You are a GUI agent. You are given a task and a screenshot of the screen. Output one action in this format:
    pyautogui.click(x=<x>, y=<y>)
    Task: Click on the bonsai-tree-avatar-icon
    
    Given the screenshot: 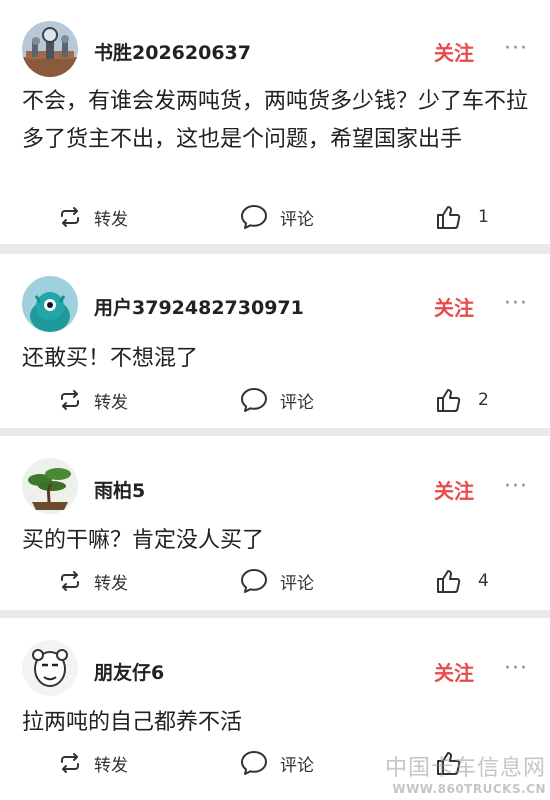 What is the action you would take?
    pyautogui.click(x=50, y=486)
    